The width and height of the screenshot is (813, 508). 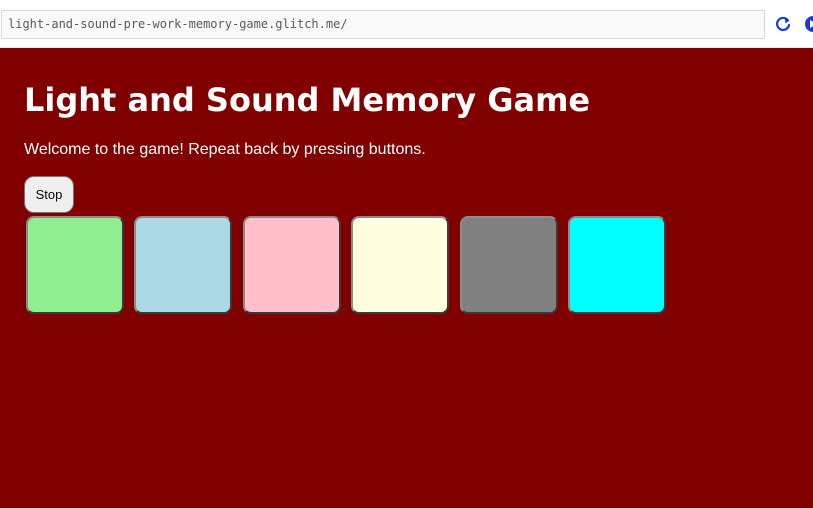 I want to click on stop-button: Stop, so click(x=49, y=194).